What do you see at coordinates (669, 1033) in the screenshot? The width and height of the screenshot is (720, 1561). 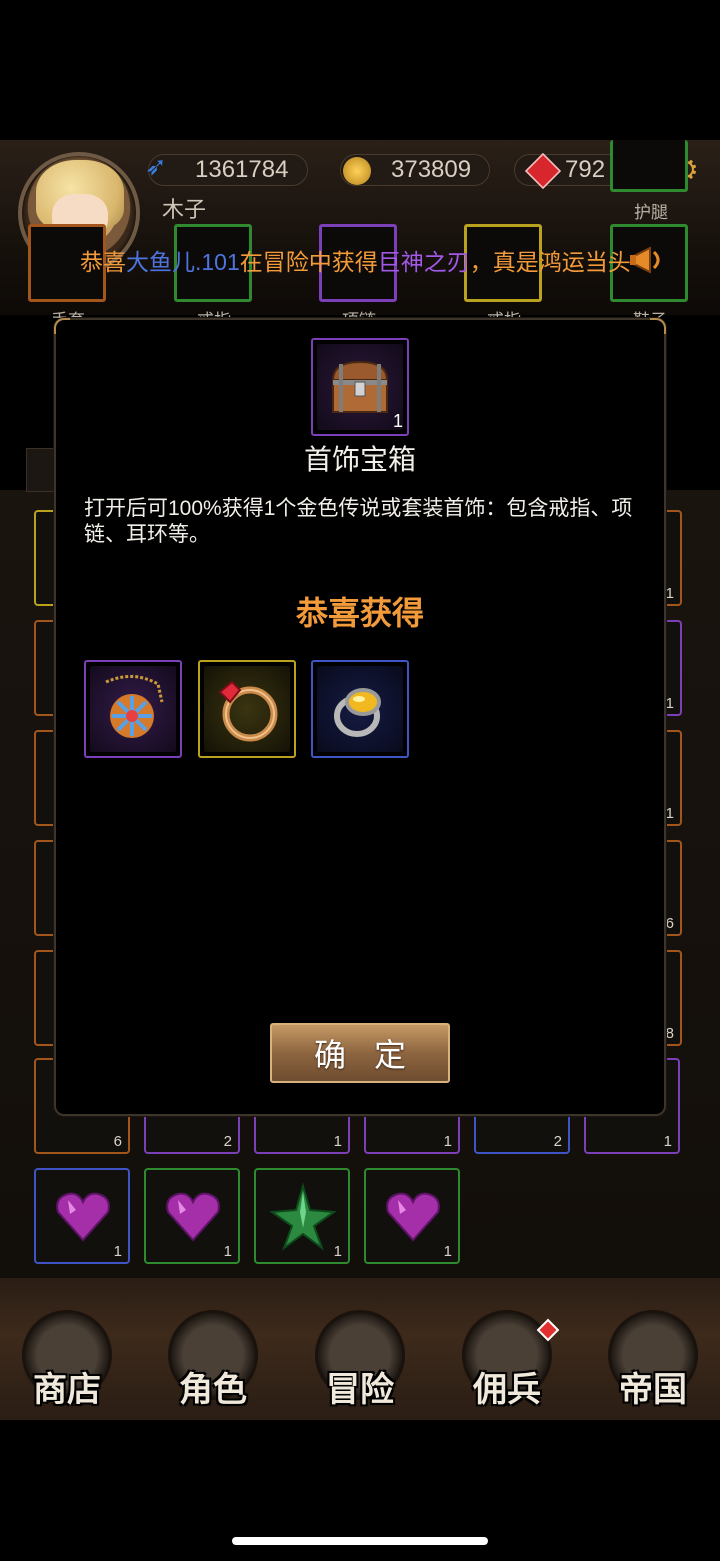 I see `item-count: 8` at bounding box center [669, 1033].